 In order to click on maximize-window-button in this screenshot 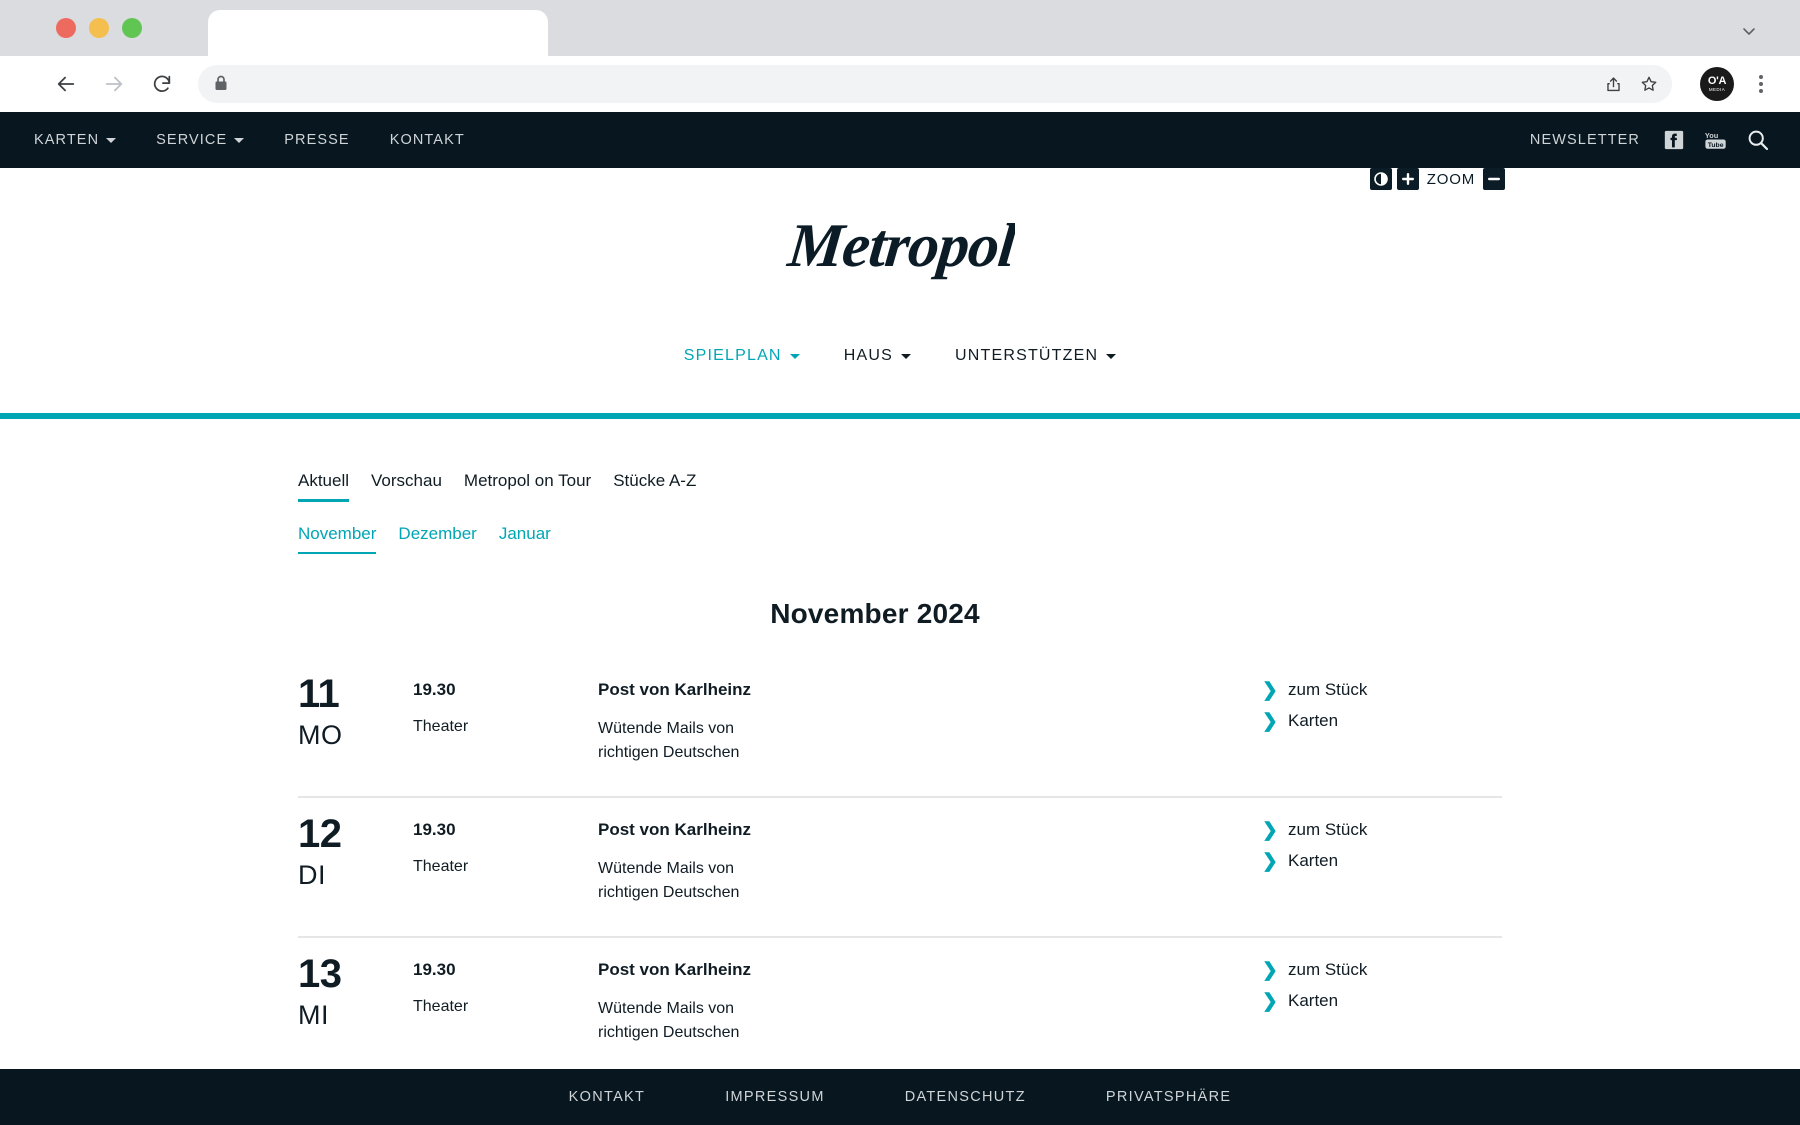, I will do `click(132, 28)`.